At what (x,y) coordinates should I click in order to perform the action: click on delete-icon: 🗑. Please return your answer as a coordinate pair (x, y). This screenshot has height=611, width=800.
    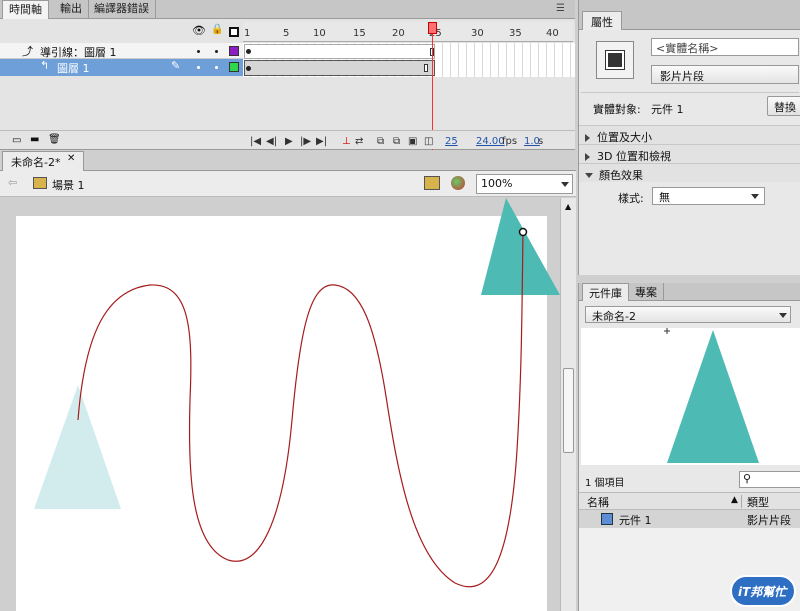
    Looking at the image, I should click on (54, 139).